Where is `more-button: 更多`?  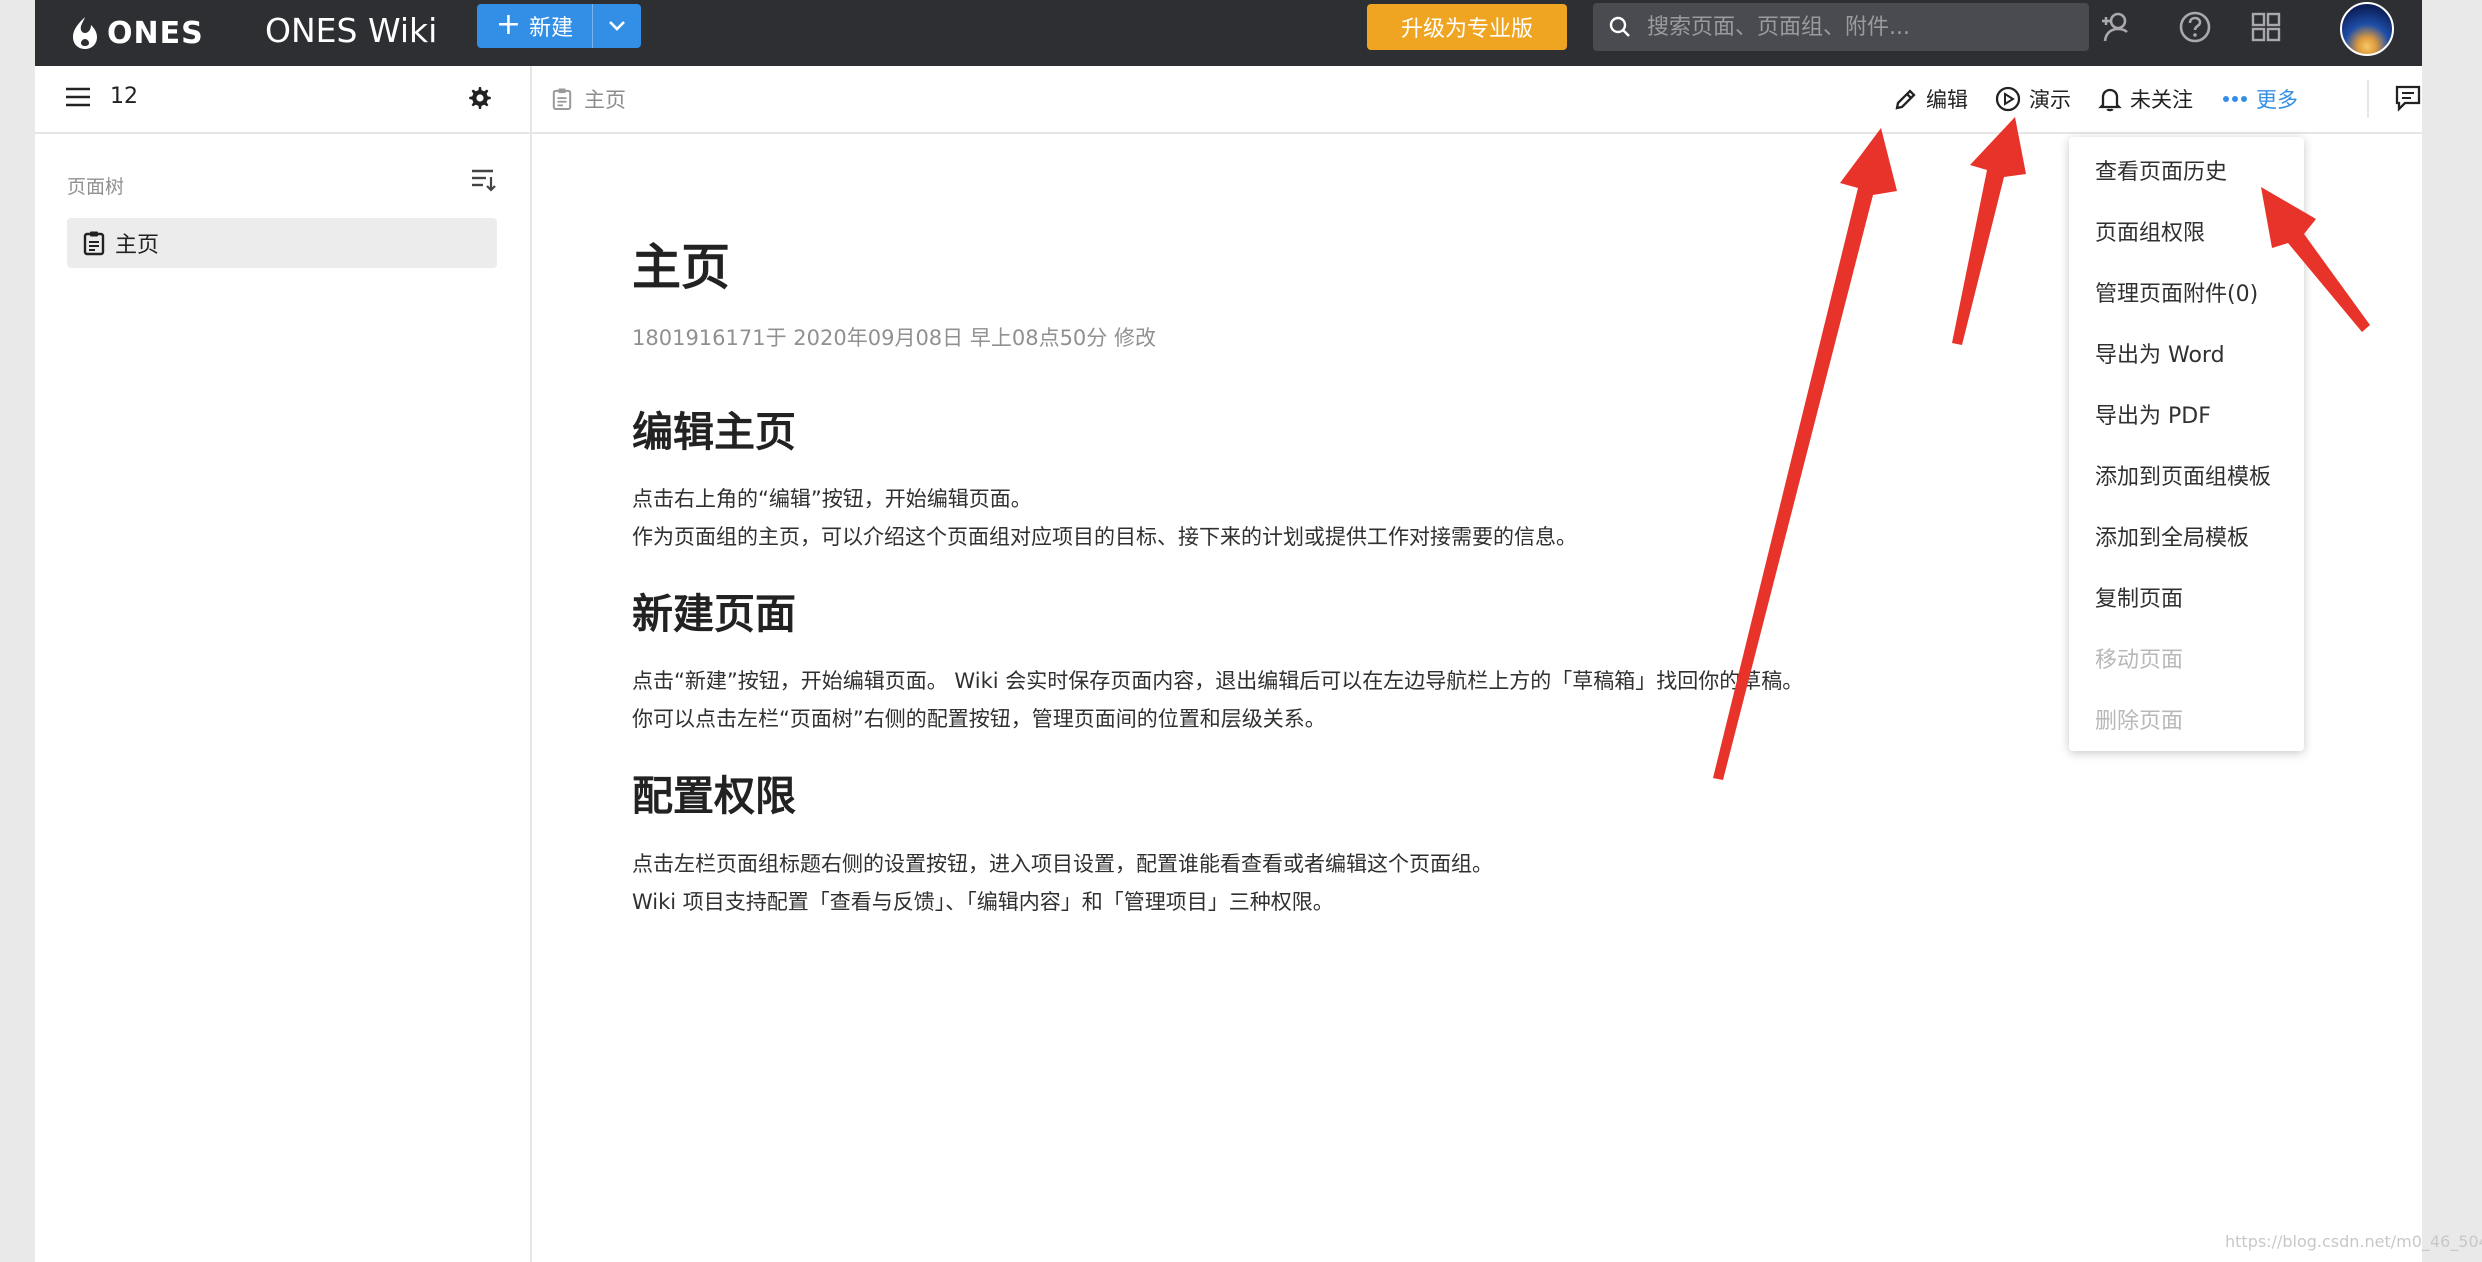 more-button: 更多 is located at coordinates (2260, 99).